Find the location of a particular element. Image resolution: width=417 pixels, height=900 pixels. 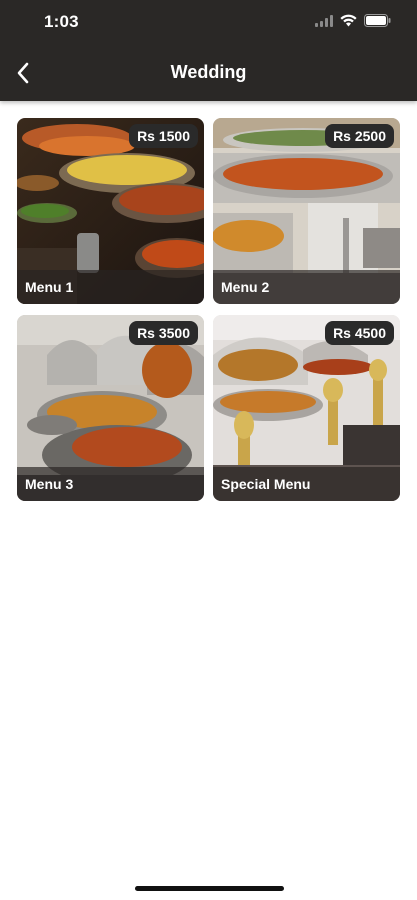

price-badge: Rs 1500 is located at coordinates (163, 136).